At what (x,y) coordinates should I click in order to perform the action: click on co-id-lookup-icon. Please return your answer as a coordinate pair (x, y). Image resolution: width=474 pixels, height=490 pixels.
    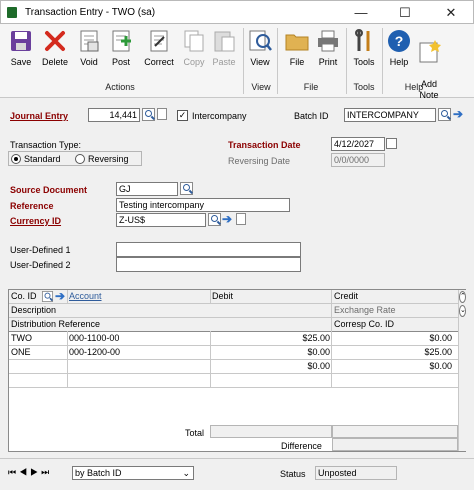
    Looking at the image, I should click on (47, 296).